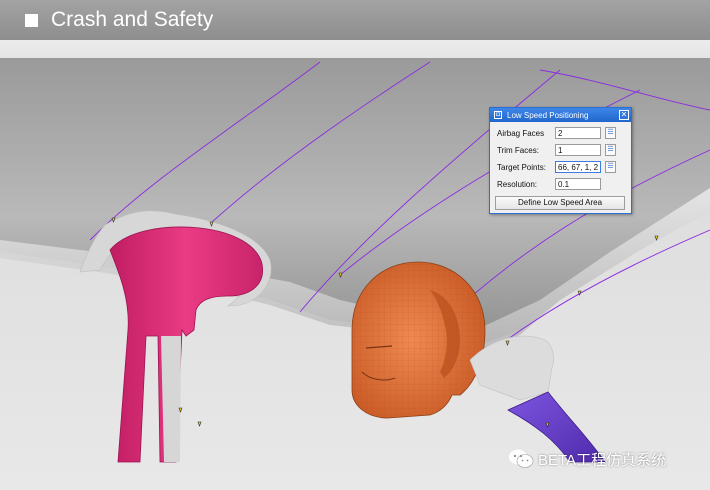 The image size is (710, 490). I want to click on define-low-speed-area-button: Define Low Speed Area, so click(560, 203).